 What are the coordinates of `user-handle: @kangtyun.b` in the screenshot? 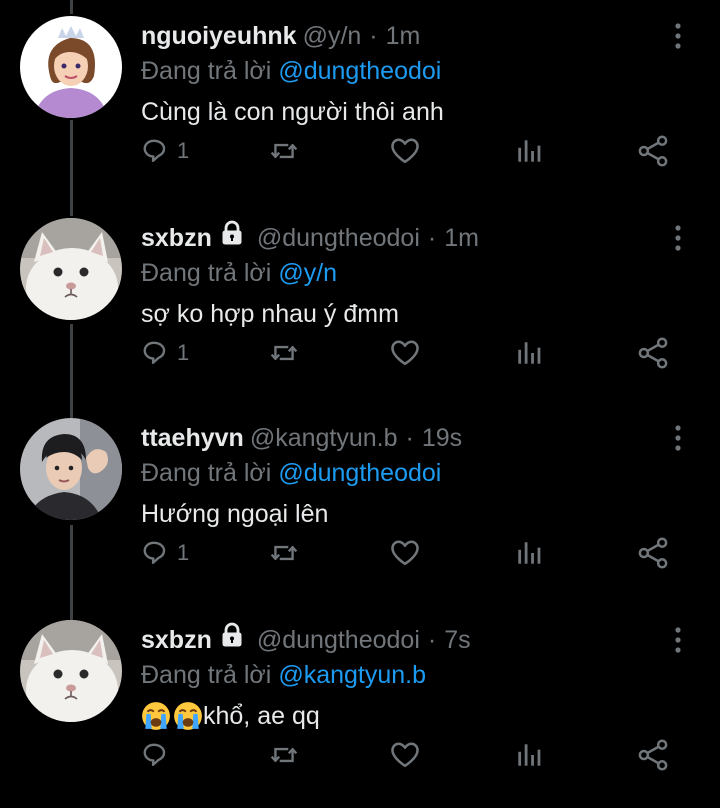 It's located at (324, 438).